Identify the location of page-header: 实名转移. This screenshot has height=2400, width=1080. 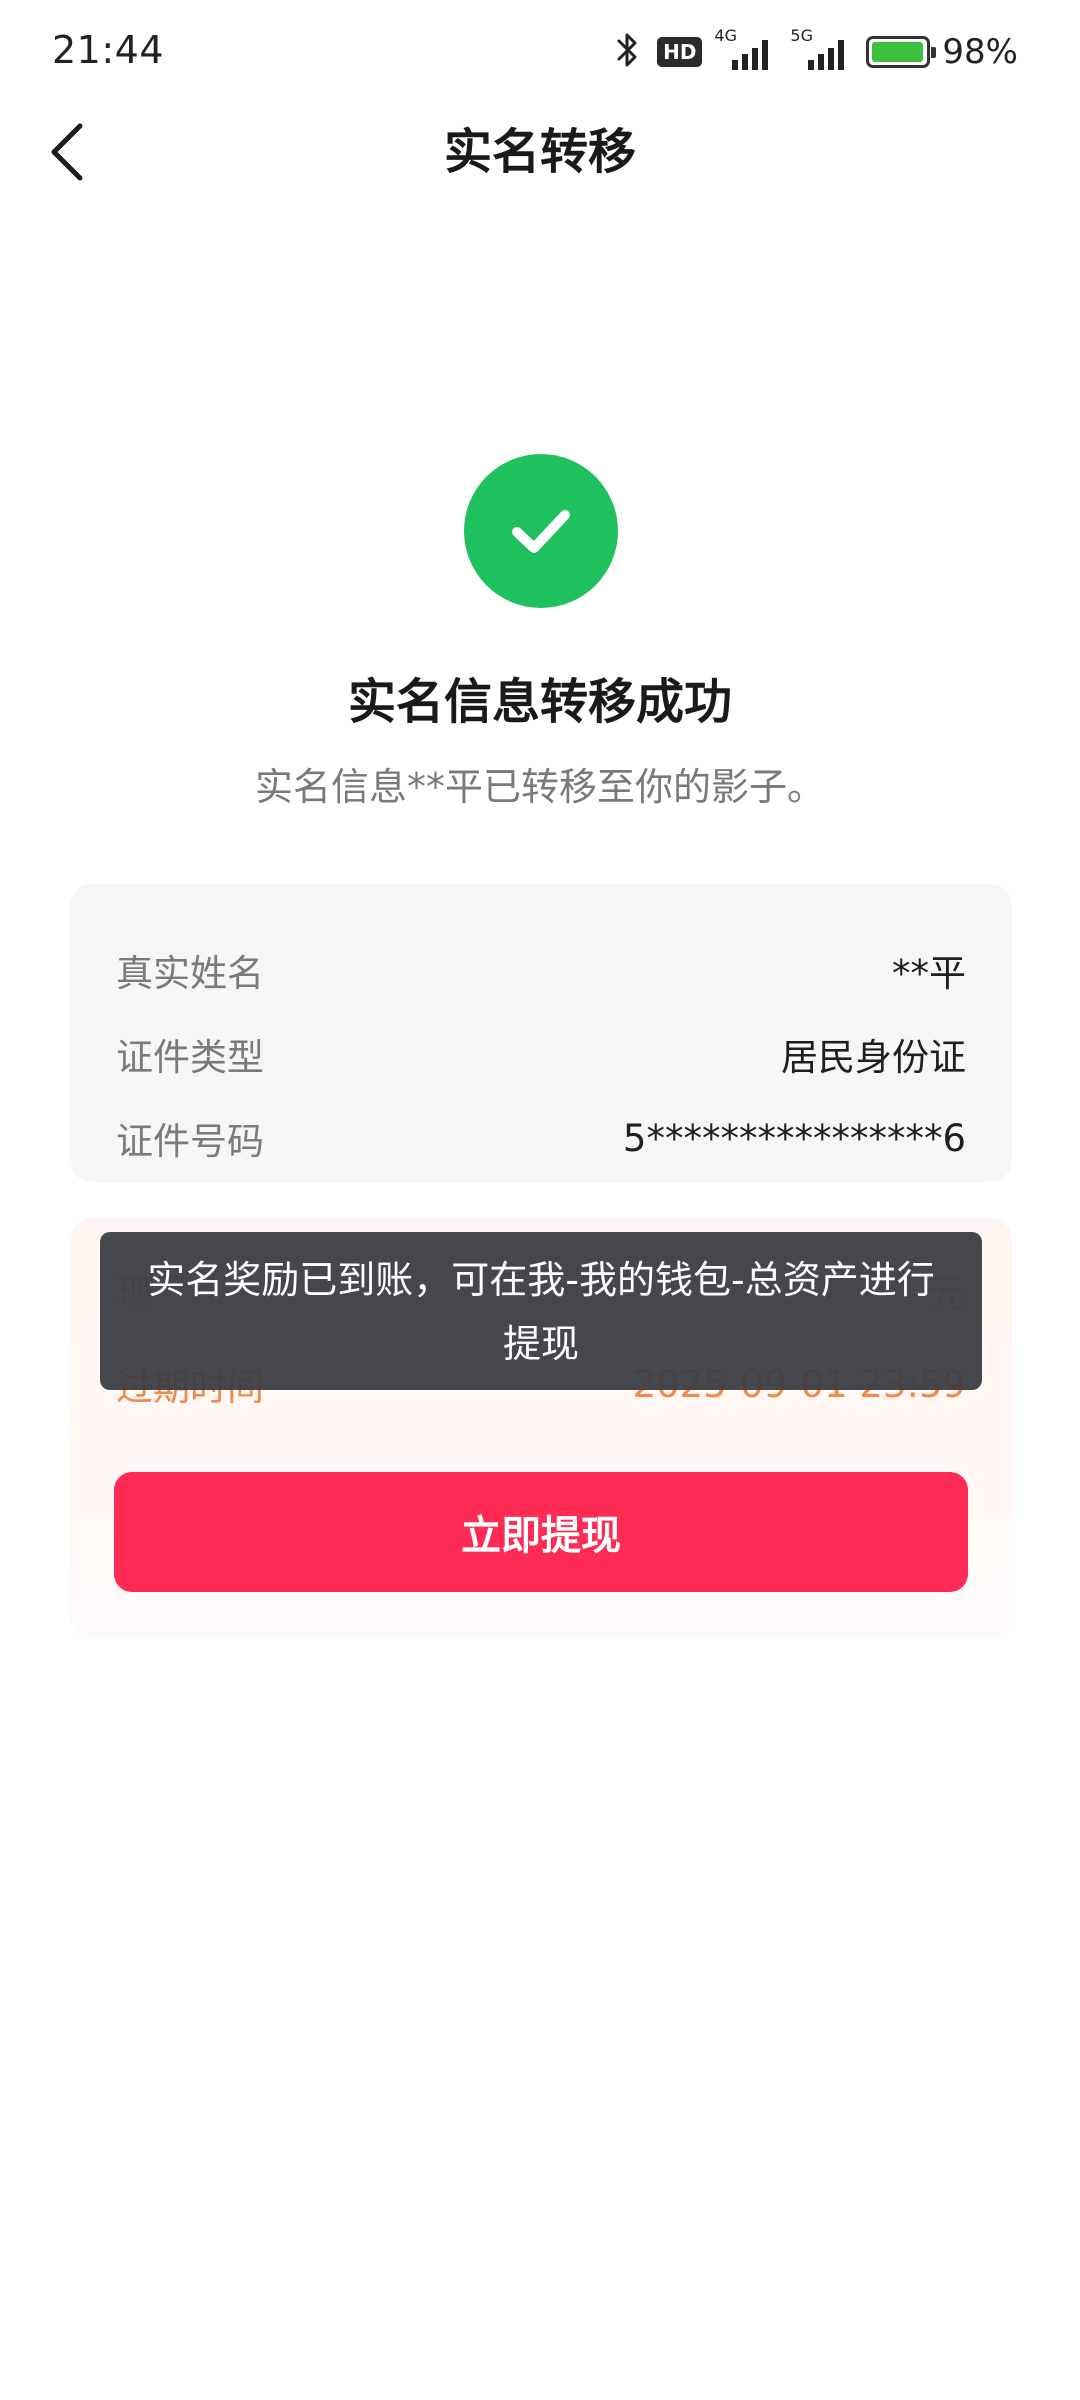
(540, 160).